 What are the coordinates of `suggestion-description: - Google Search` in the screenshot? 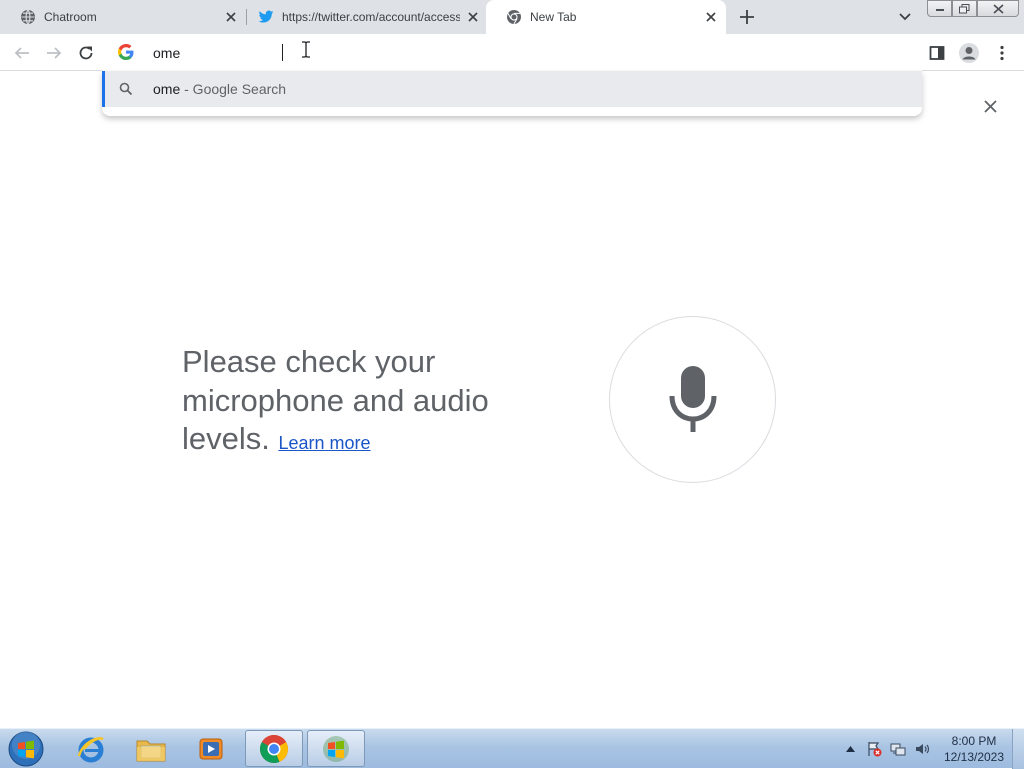 It's located at (233, 89).